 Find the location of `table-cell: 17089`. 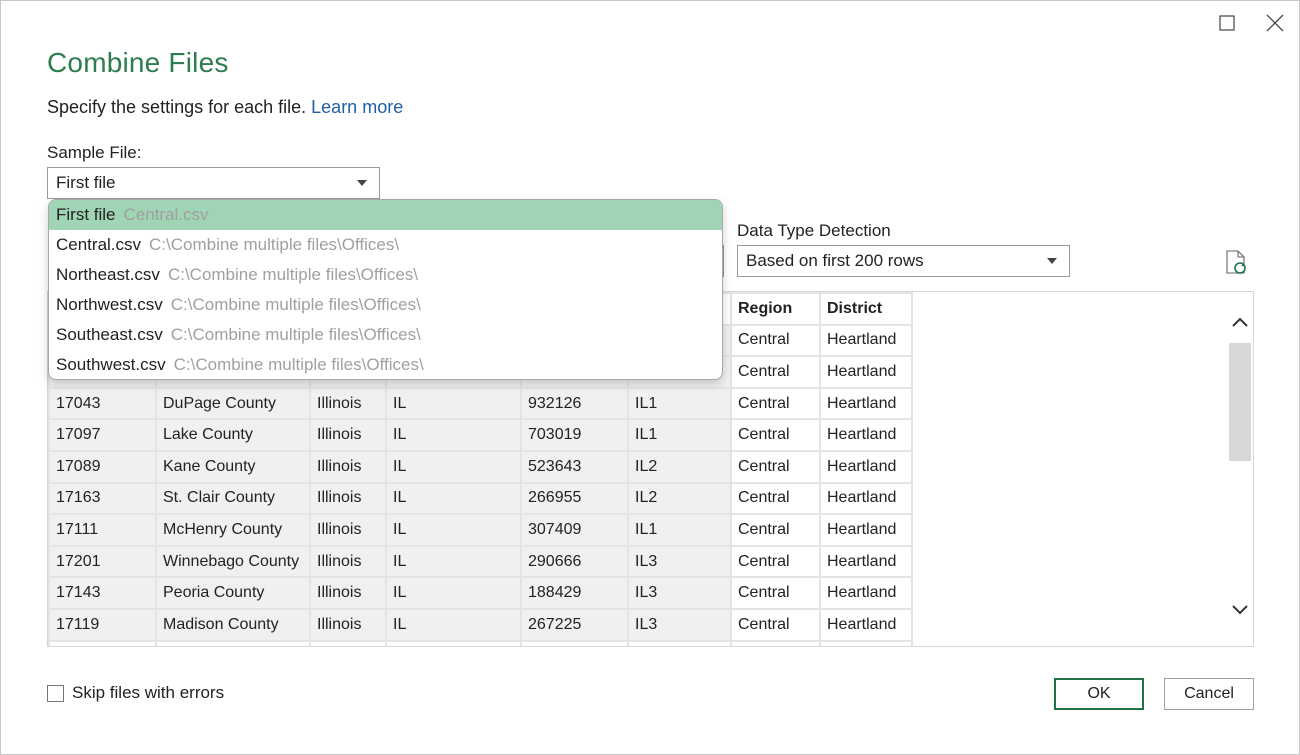

table-cell: 17089 is located at coordinates (102, 466).